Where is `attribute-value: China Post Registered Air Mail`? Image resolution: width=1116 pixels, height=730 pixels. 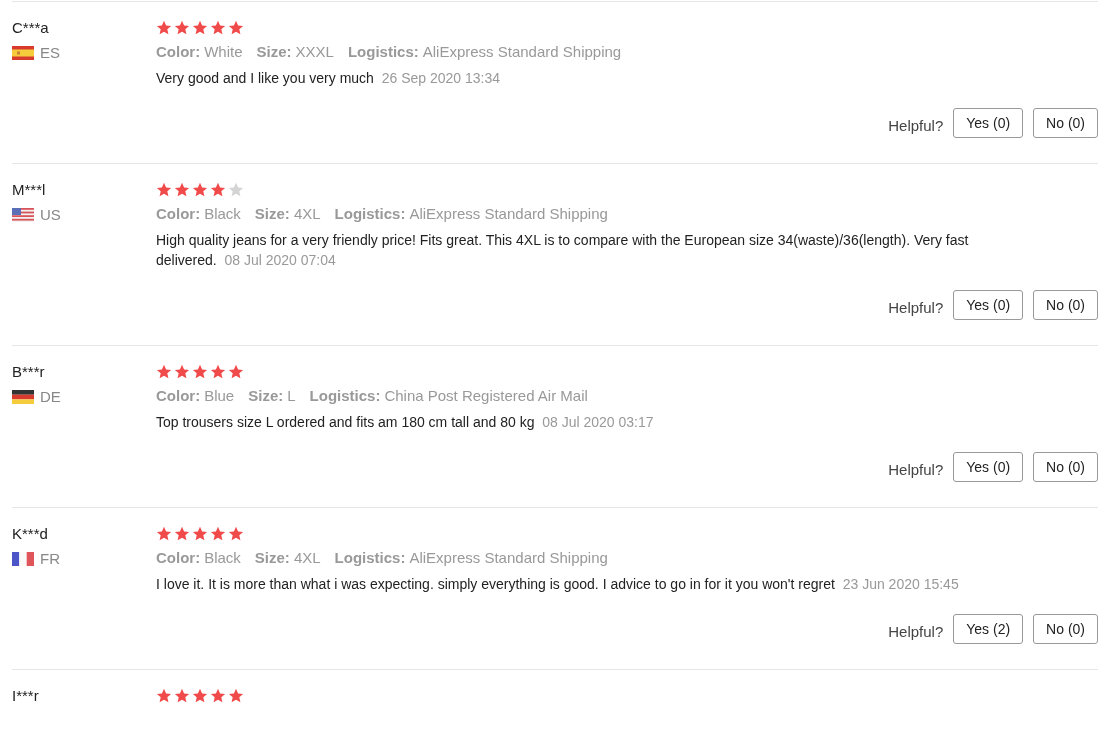
attribute-value: China Post Registered Air Mail is located at coordinates (486, 395).